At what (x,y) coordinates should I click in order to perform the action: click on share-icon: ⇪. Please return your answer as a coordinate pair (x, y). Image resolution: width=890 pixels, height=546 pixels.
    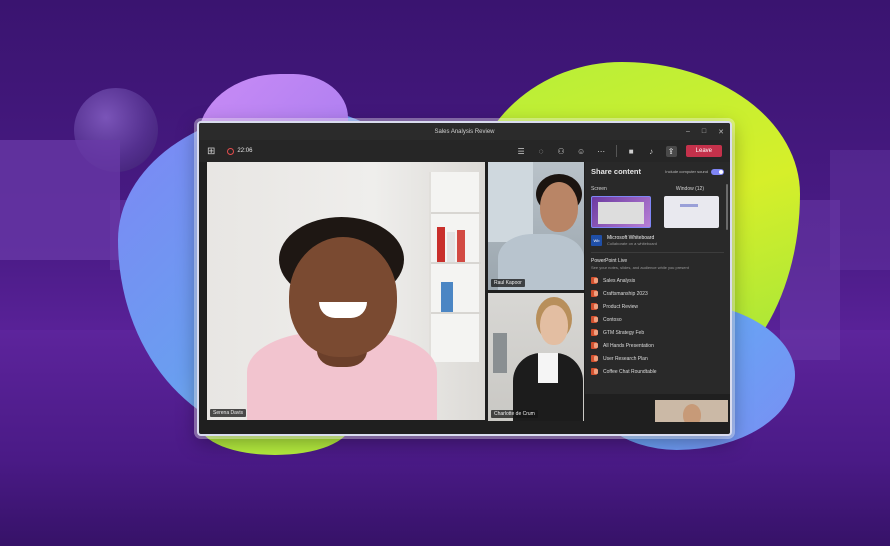
    Looking at the image, I should click on (671, 151).